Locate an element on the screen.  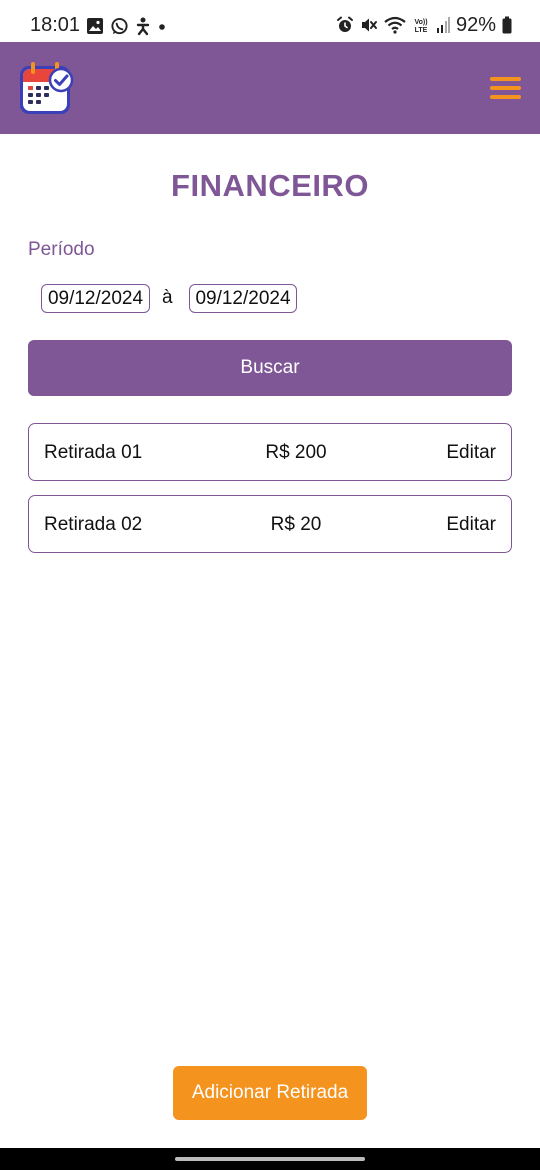
battery-icon is located at coordinates (507, 25).